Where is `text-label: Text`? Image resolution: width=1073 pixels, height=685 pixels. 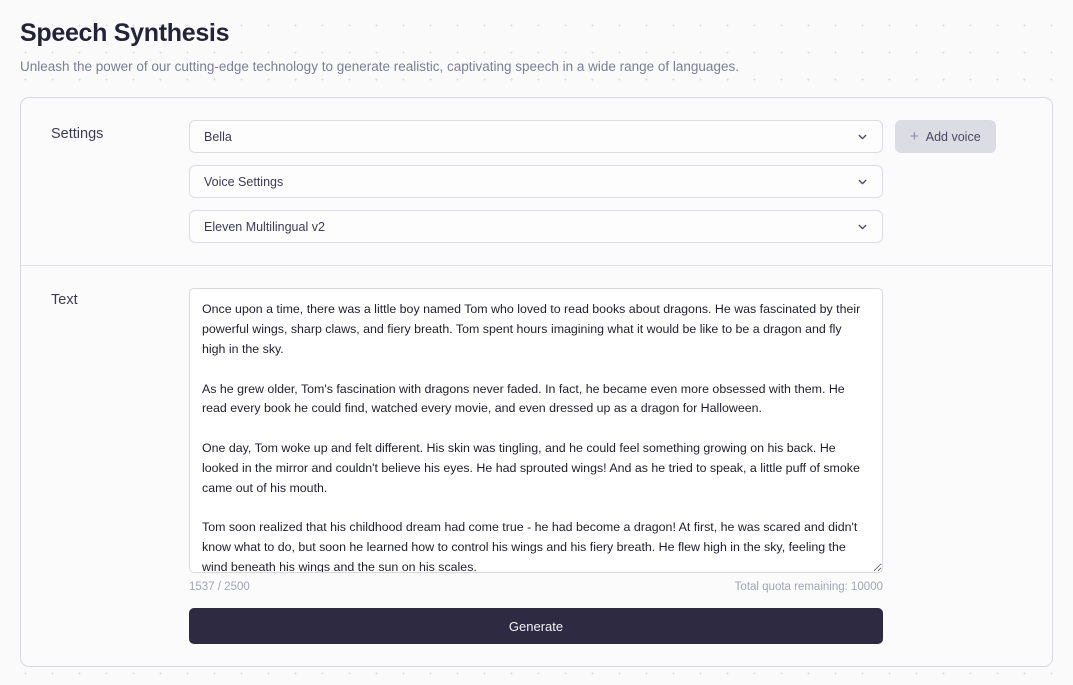
text-label: Text is located at coordinates (64, 300).